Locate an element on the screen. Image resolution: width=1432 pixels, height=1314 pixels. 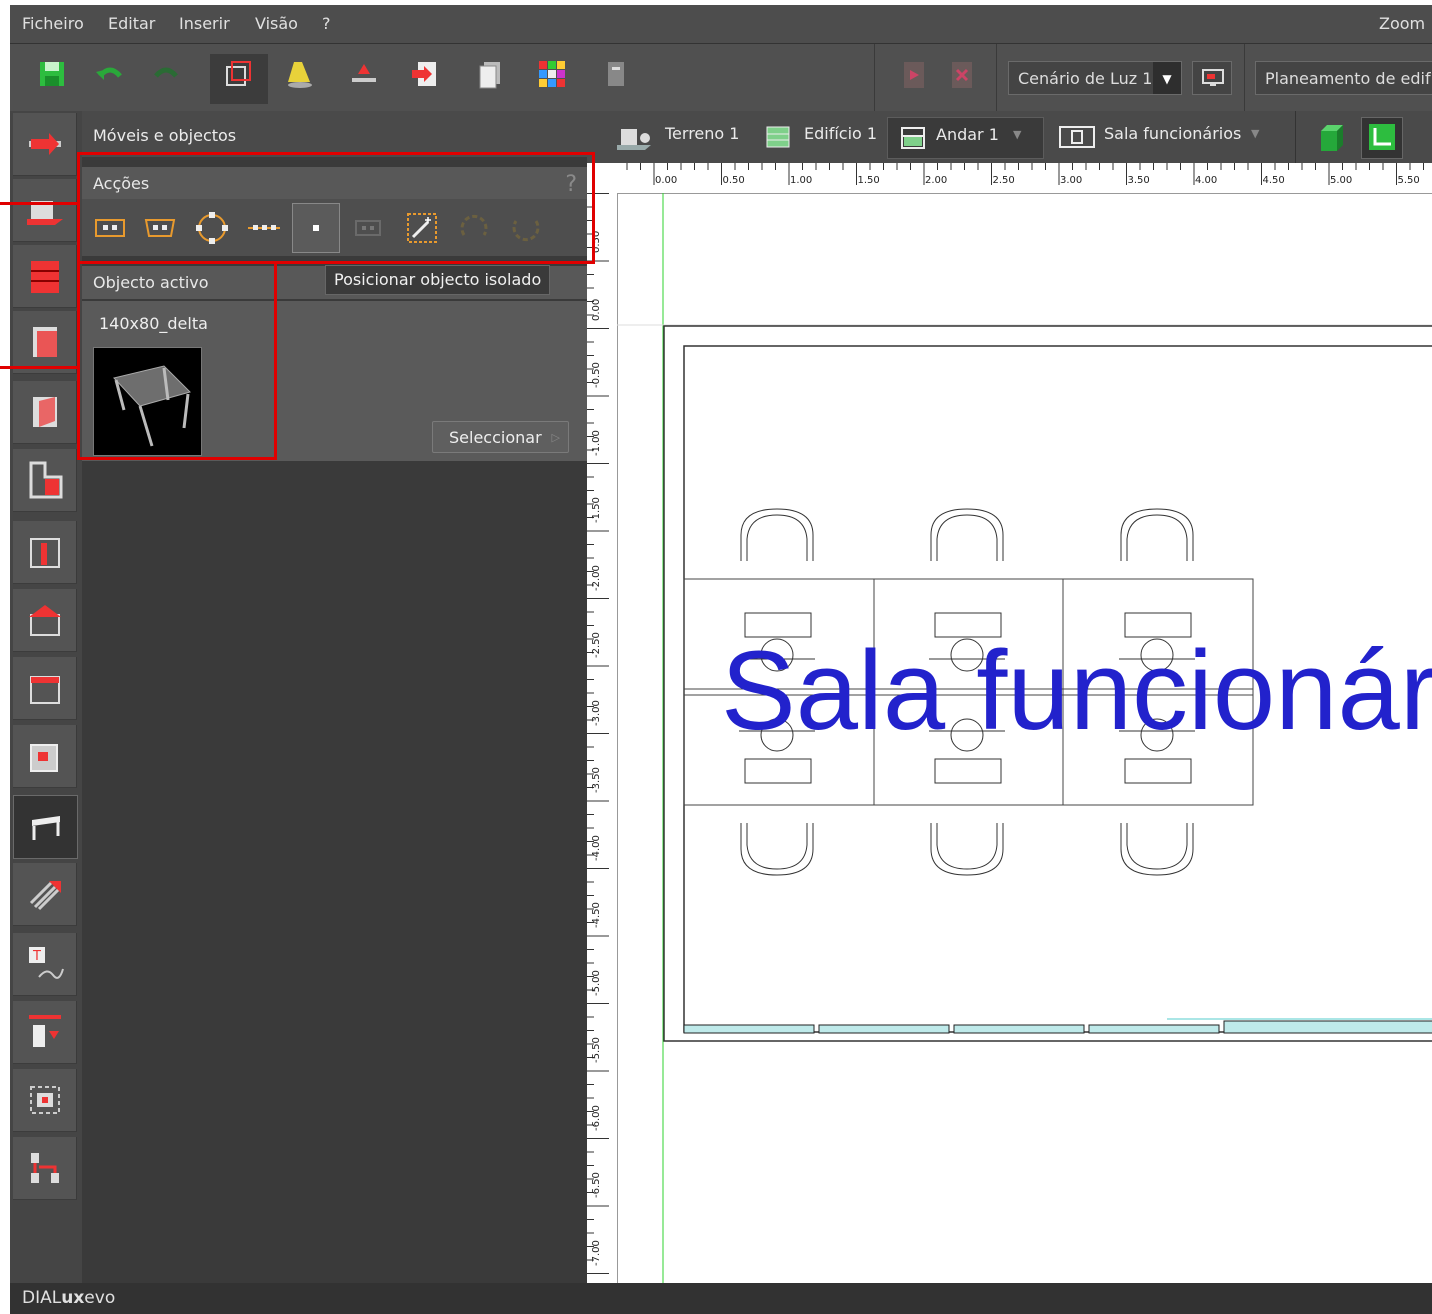
tab-building: Edifício 1 is located at coordinates (840, 133).